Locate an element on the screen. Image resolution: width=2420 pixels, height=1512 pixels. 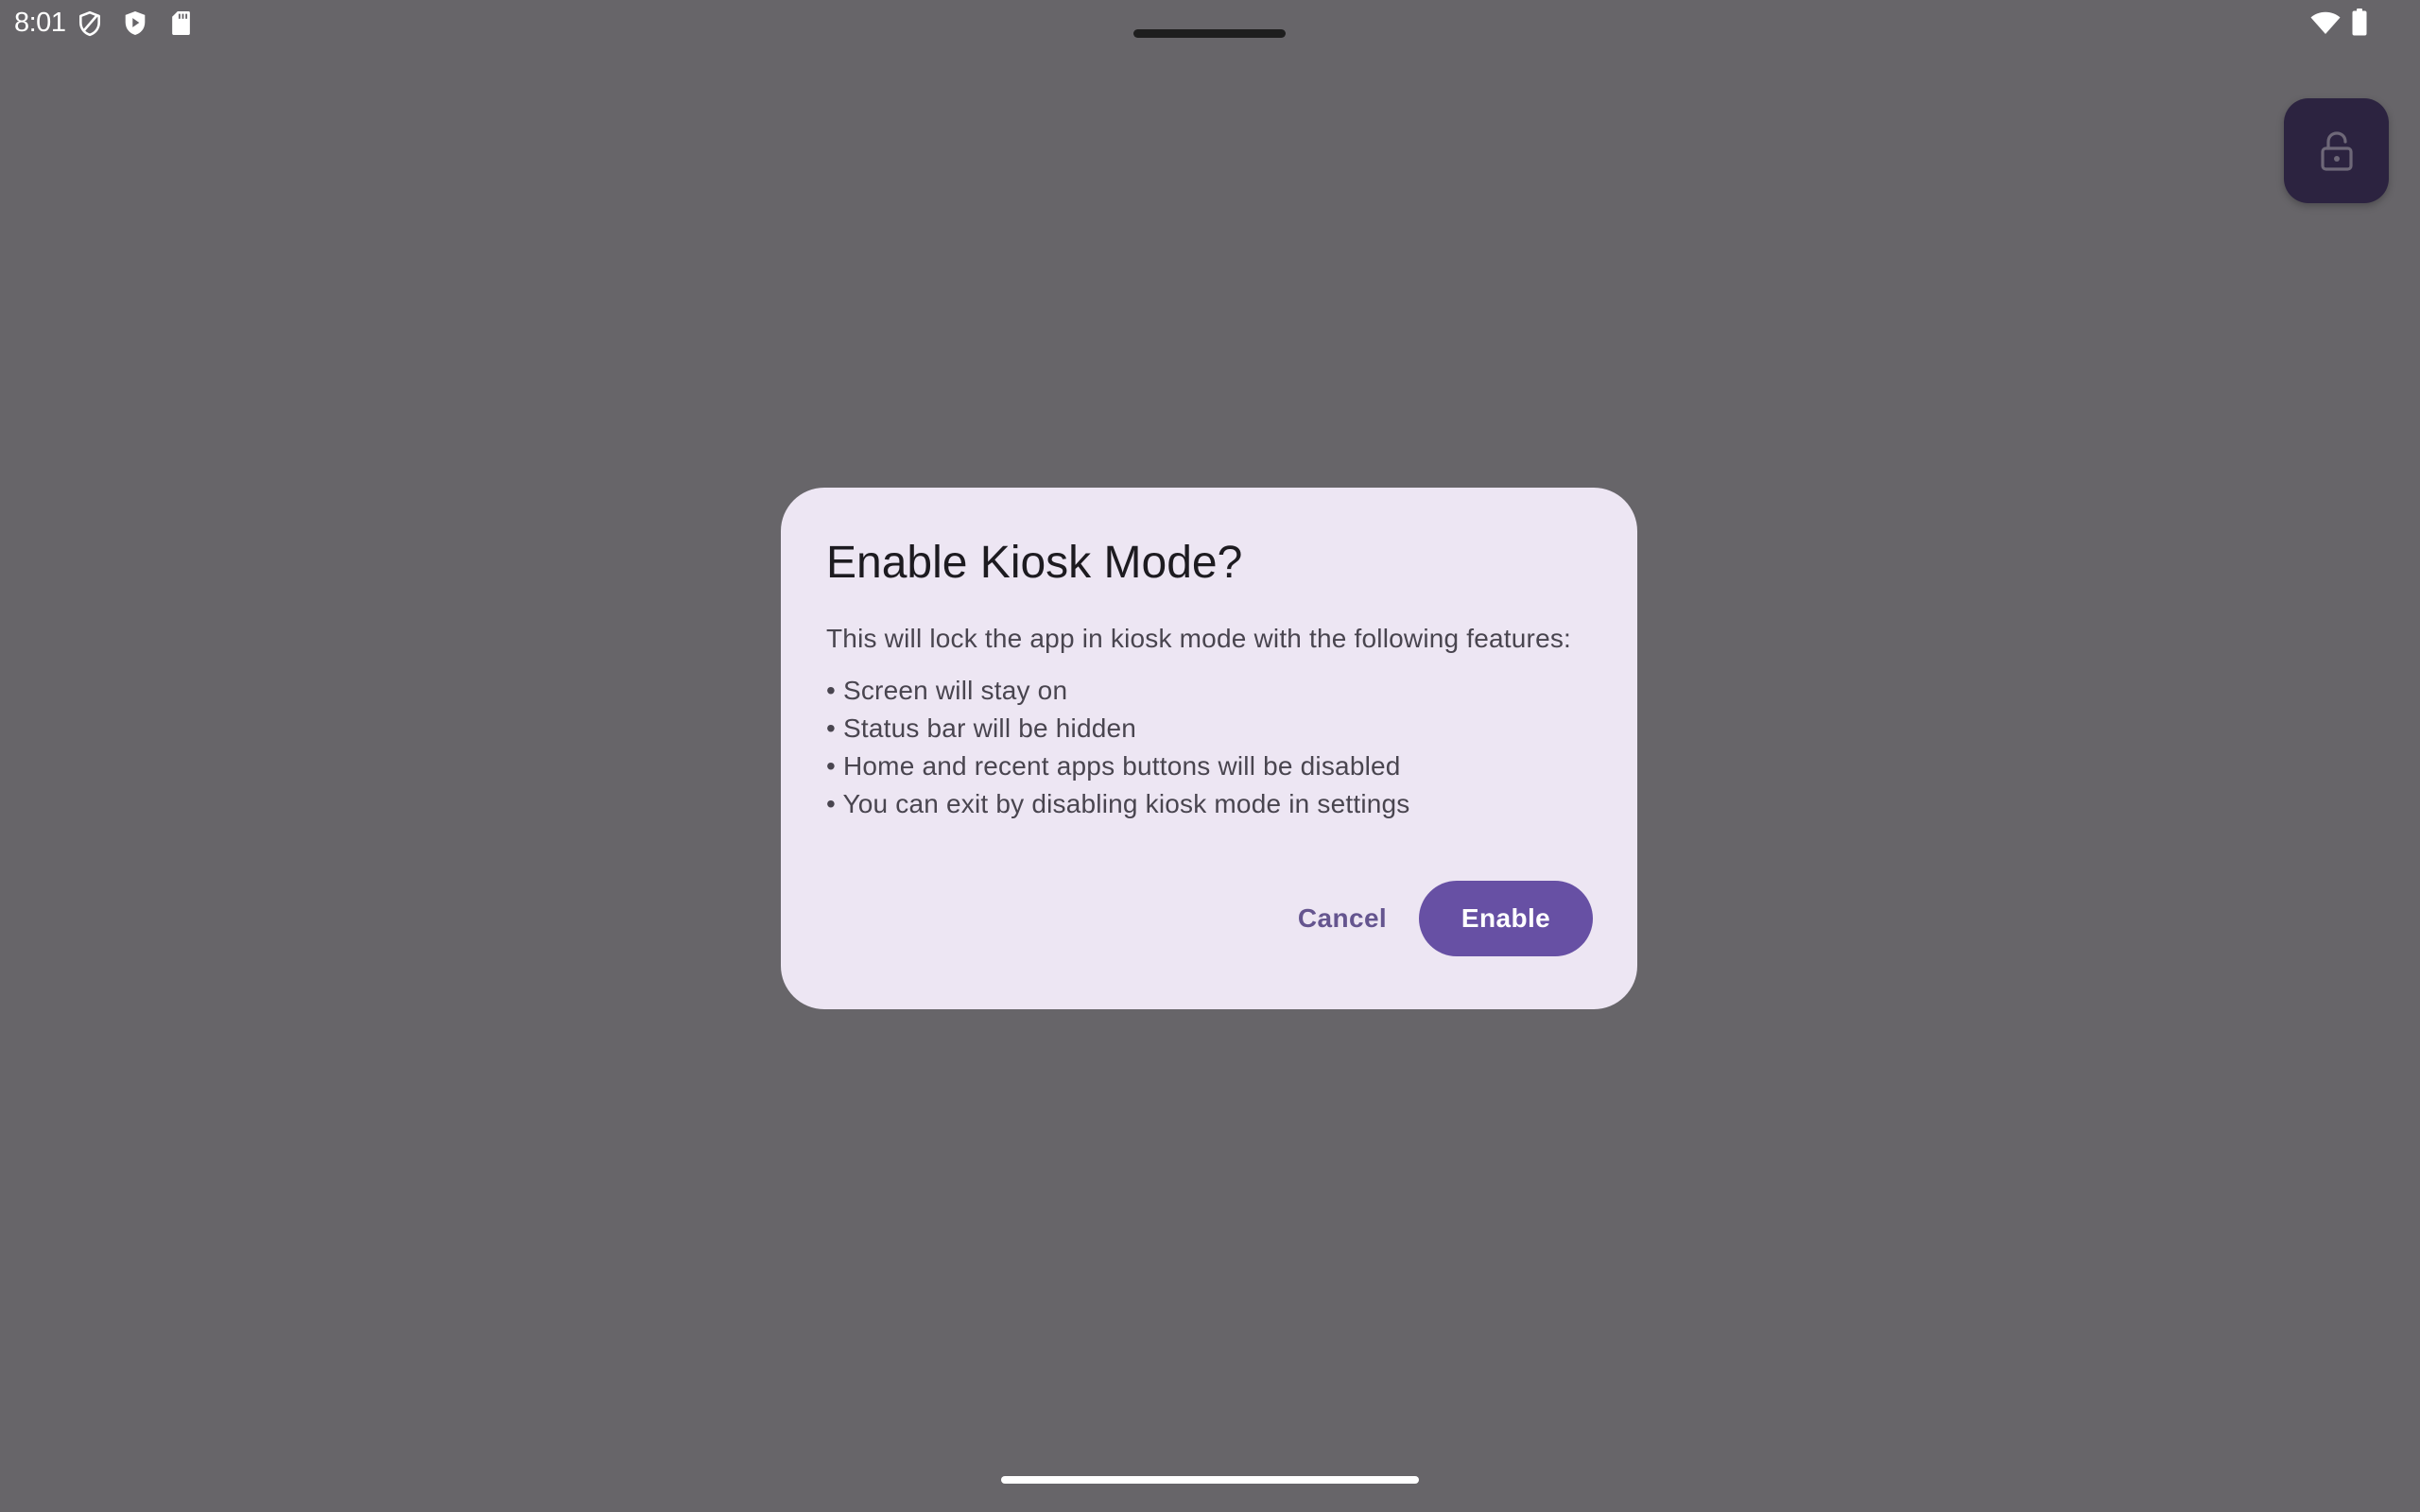
wifi-icon is located at coordinates (2325, 23).